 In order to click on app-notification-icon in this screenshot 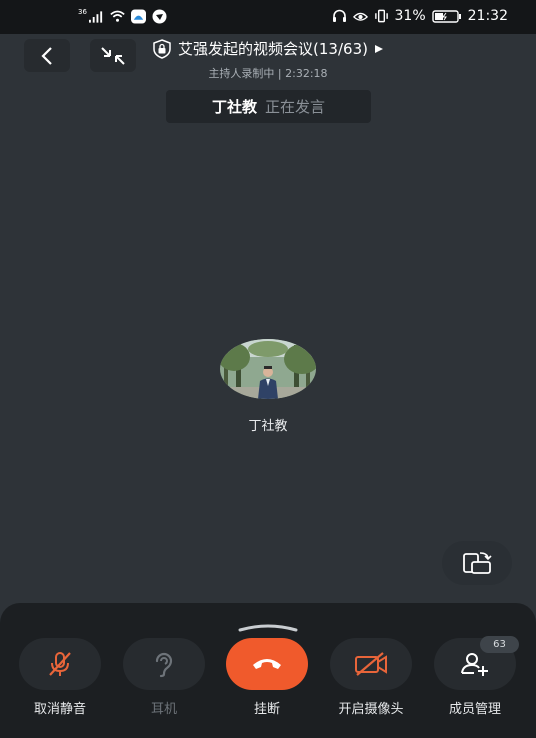, I will do `click(138, 16)`.